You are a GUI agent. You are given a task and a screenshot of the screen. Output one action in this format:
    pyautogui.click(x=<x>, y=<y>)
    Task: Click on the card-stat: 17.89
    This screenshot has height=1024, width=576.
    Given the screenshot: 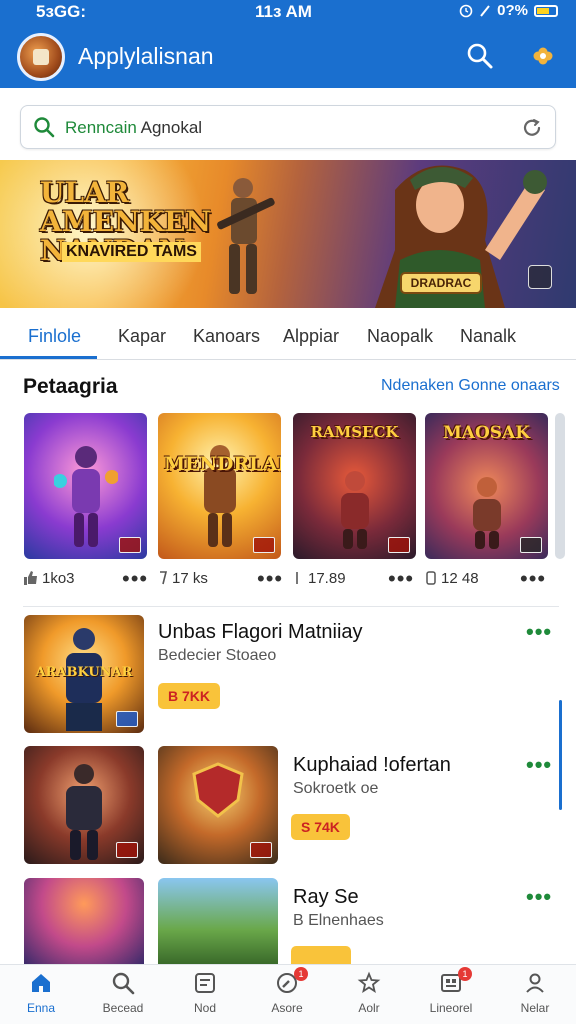 What is the action you would take?
    pyautogui.click(x=327, y=578)
    